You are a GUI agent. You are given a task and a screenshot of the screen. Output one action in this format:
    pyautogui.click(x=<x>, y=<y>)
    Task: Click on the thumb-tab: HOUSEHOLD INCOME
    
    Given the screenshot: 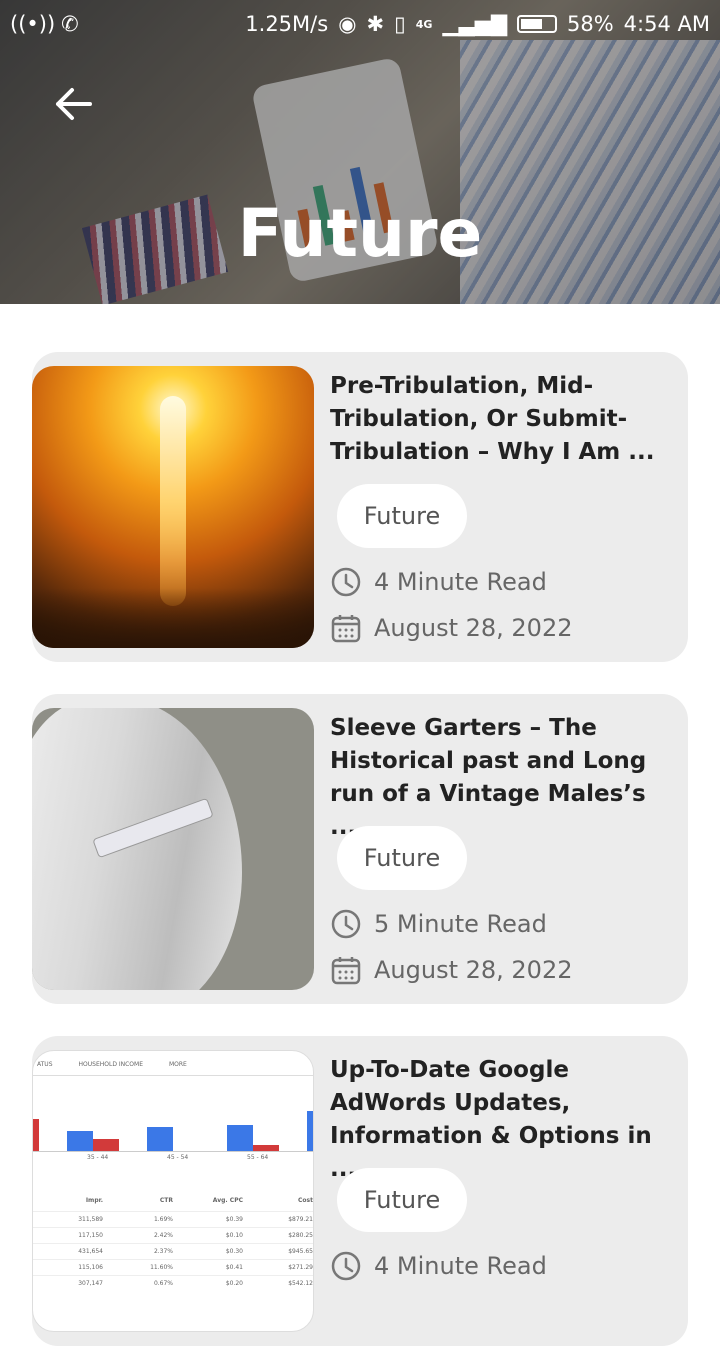 What is the action you would take?
    pyautogui.click(x=110, y=1064)
    